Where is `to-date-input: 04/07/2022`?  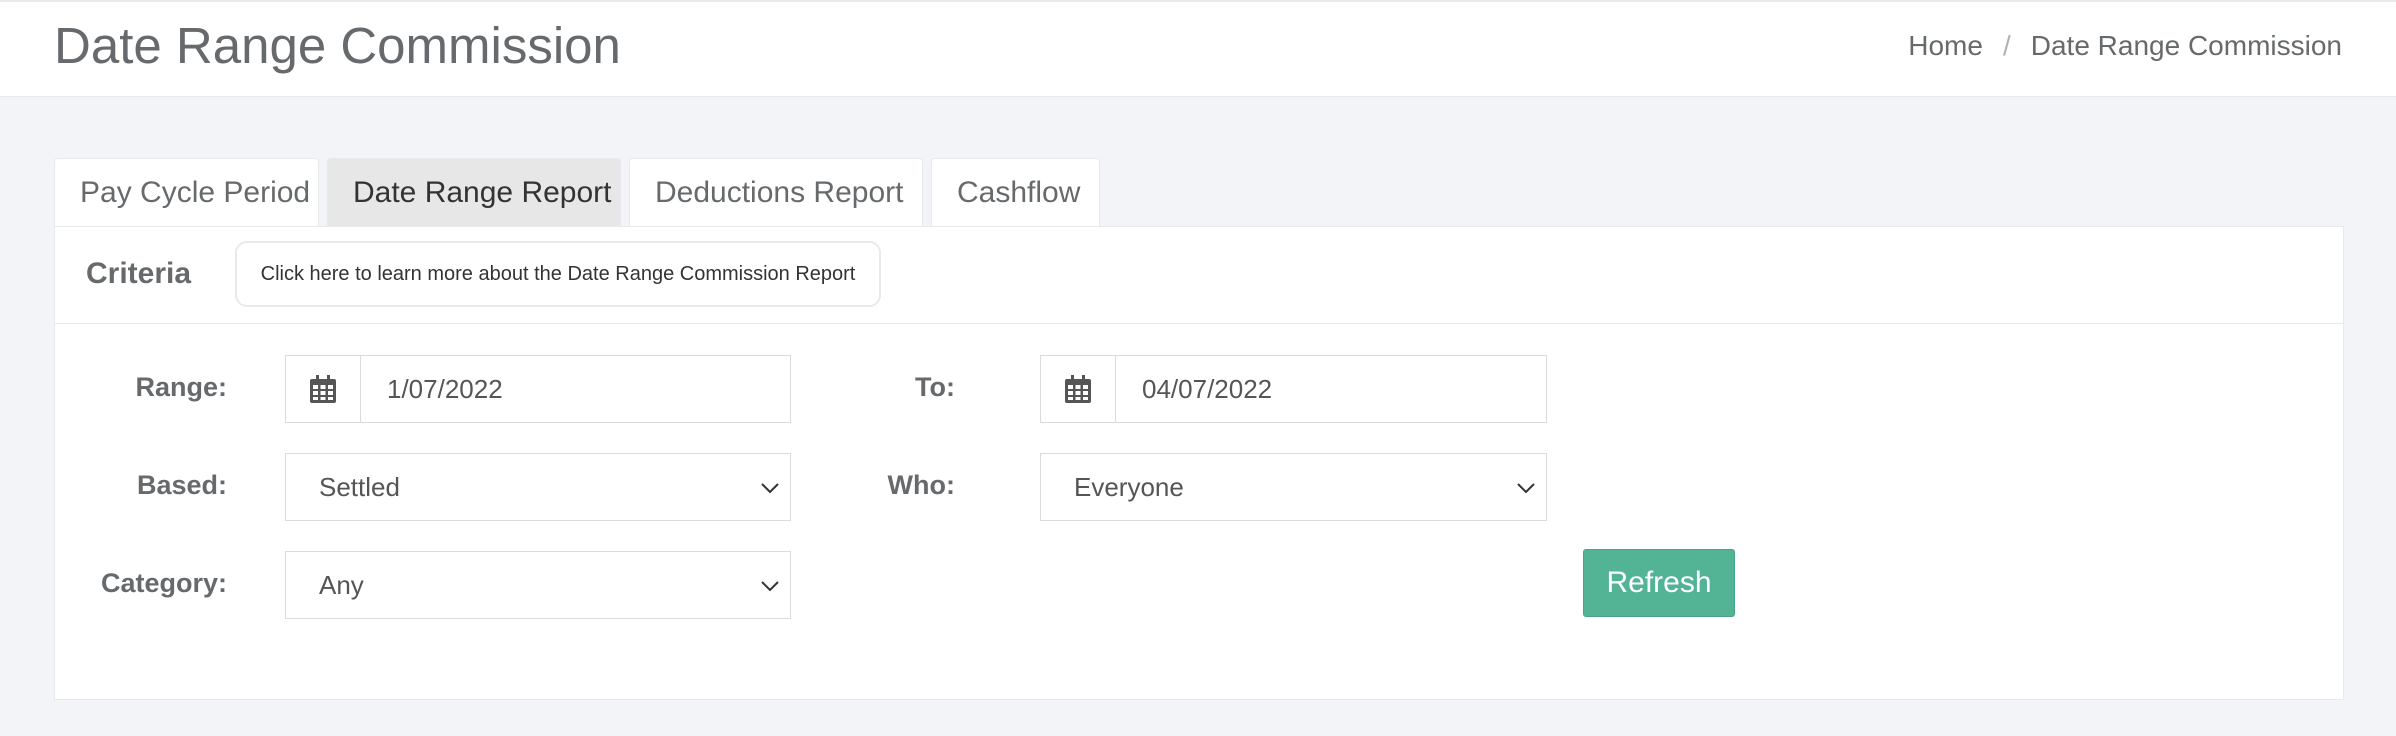 to-date-input: 04/07/2022 is located at coordinates (1331, 389).